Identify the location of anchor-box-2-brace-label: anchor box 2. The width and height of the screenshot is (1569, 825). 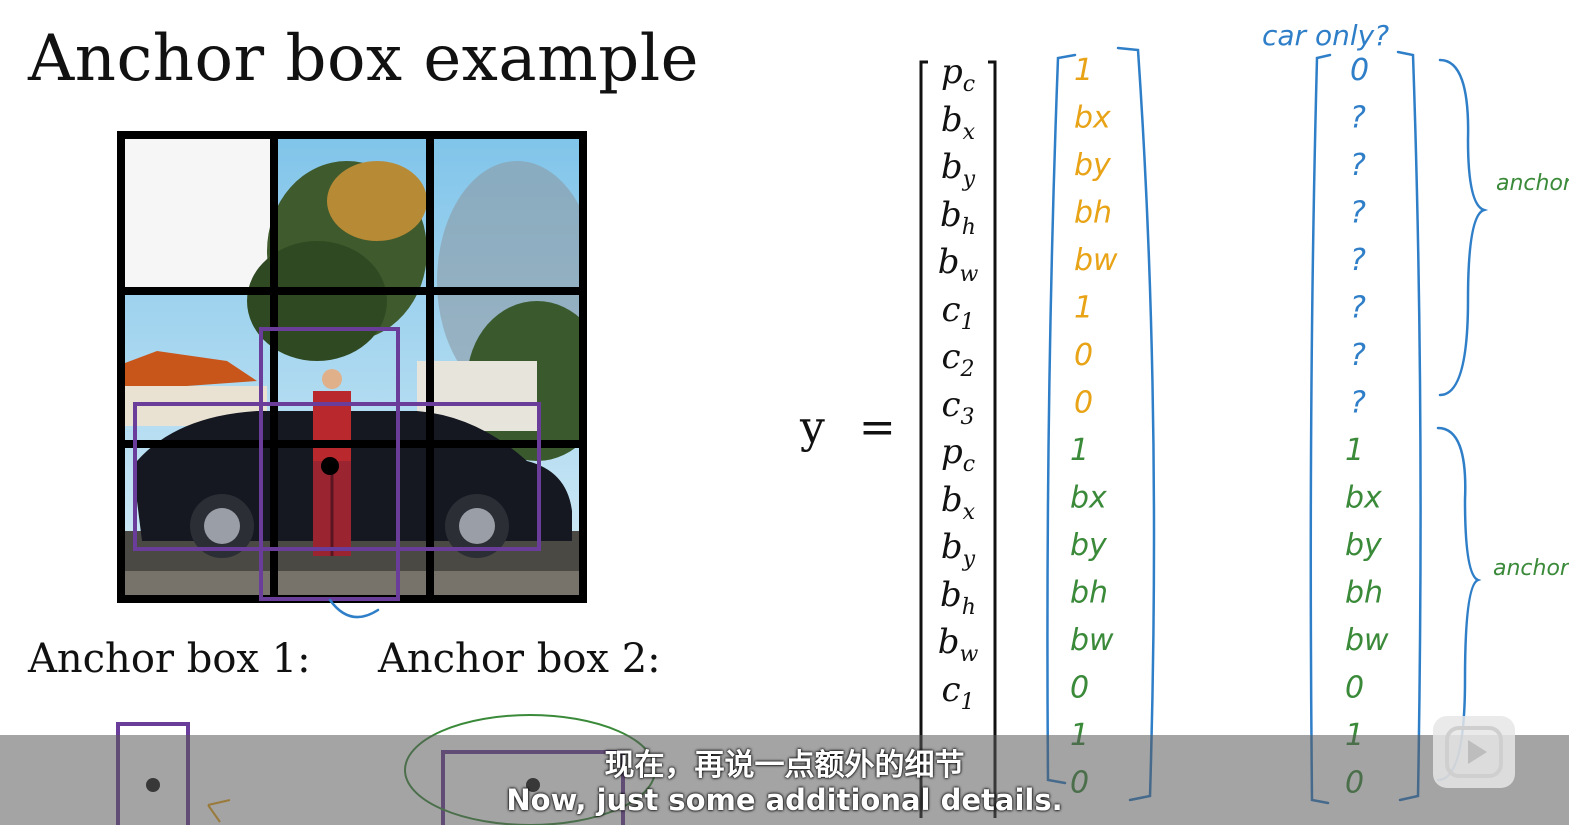
(1531, 568).